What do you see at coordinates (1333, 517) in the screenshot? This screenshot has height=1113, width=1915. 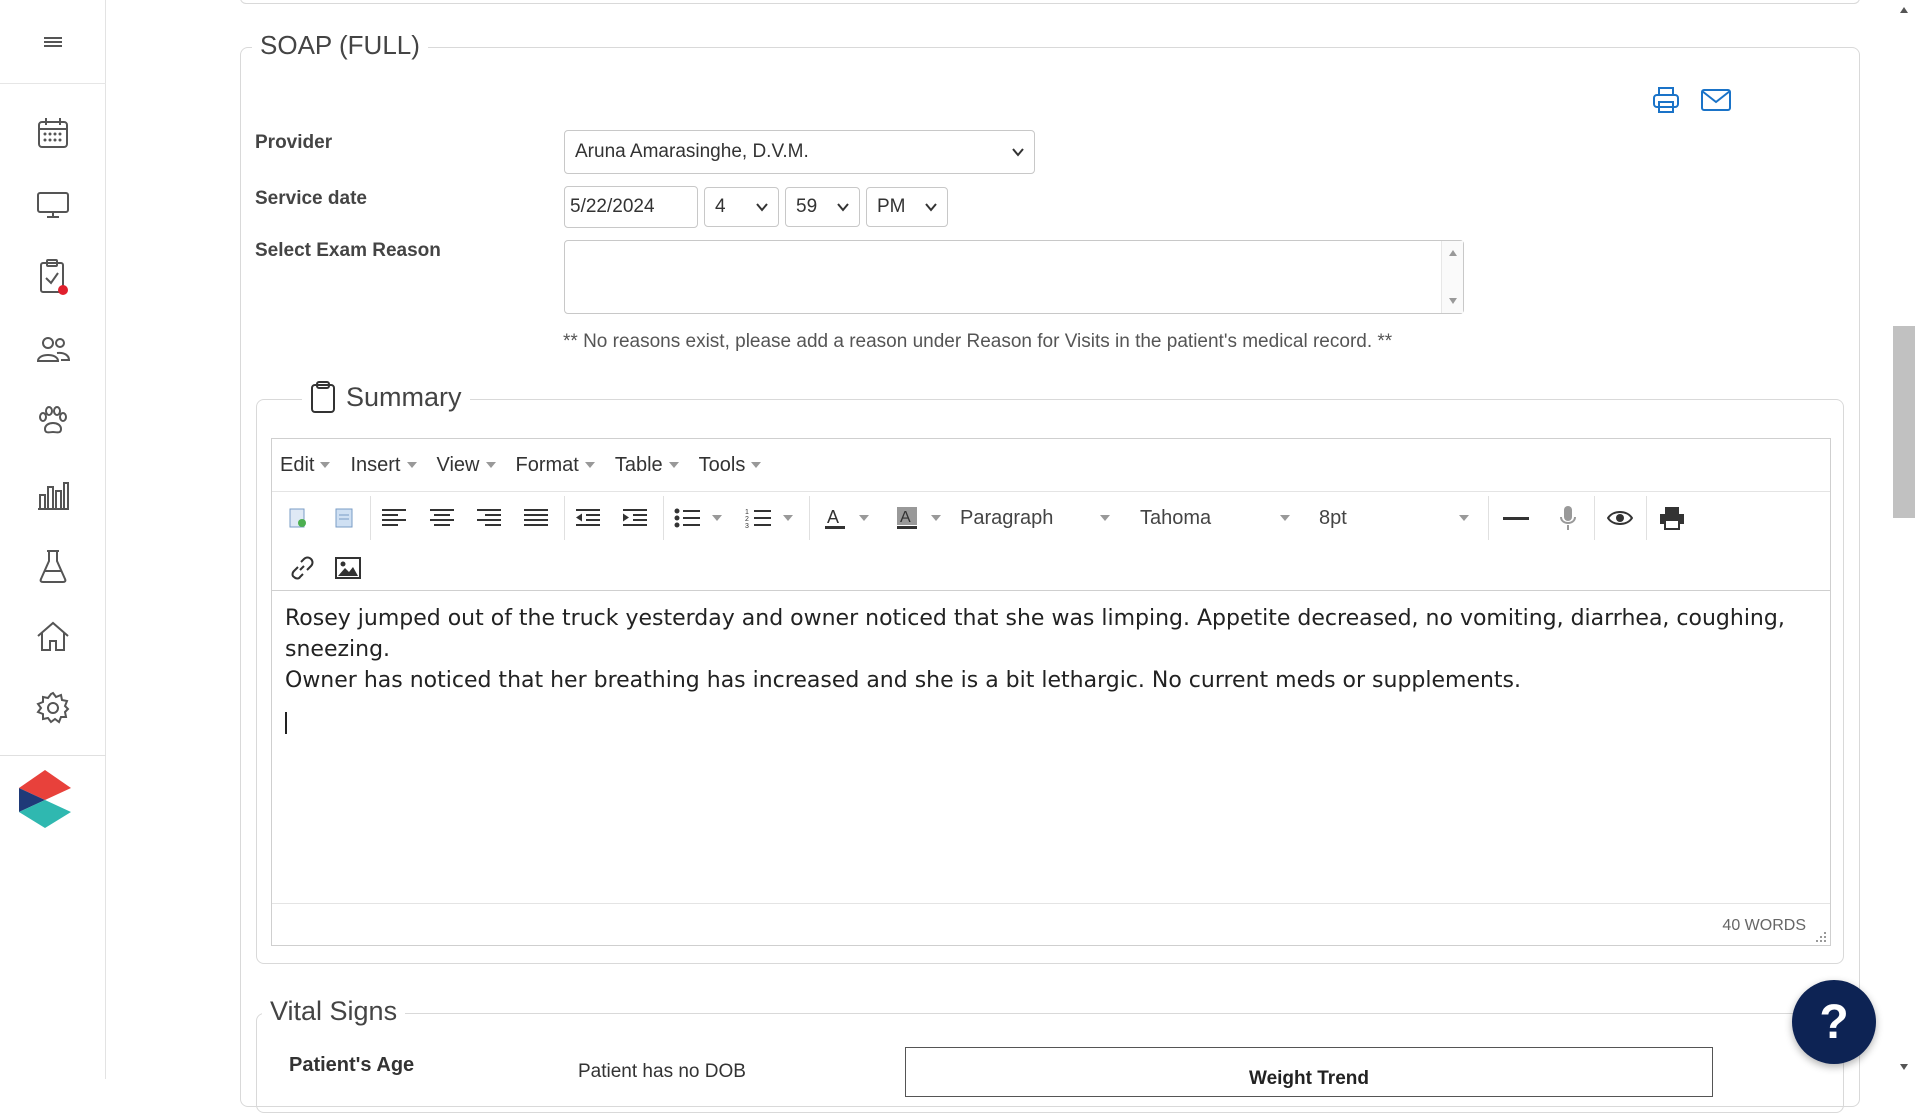 I see `font-size-value: 8pt` at bounding box center [1333, 517].